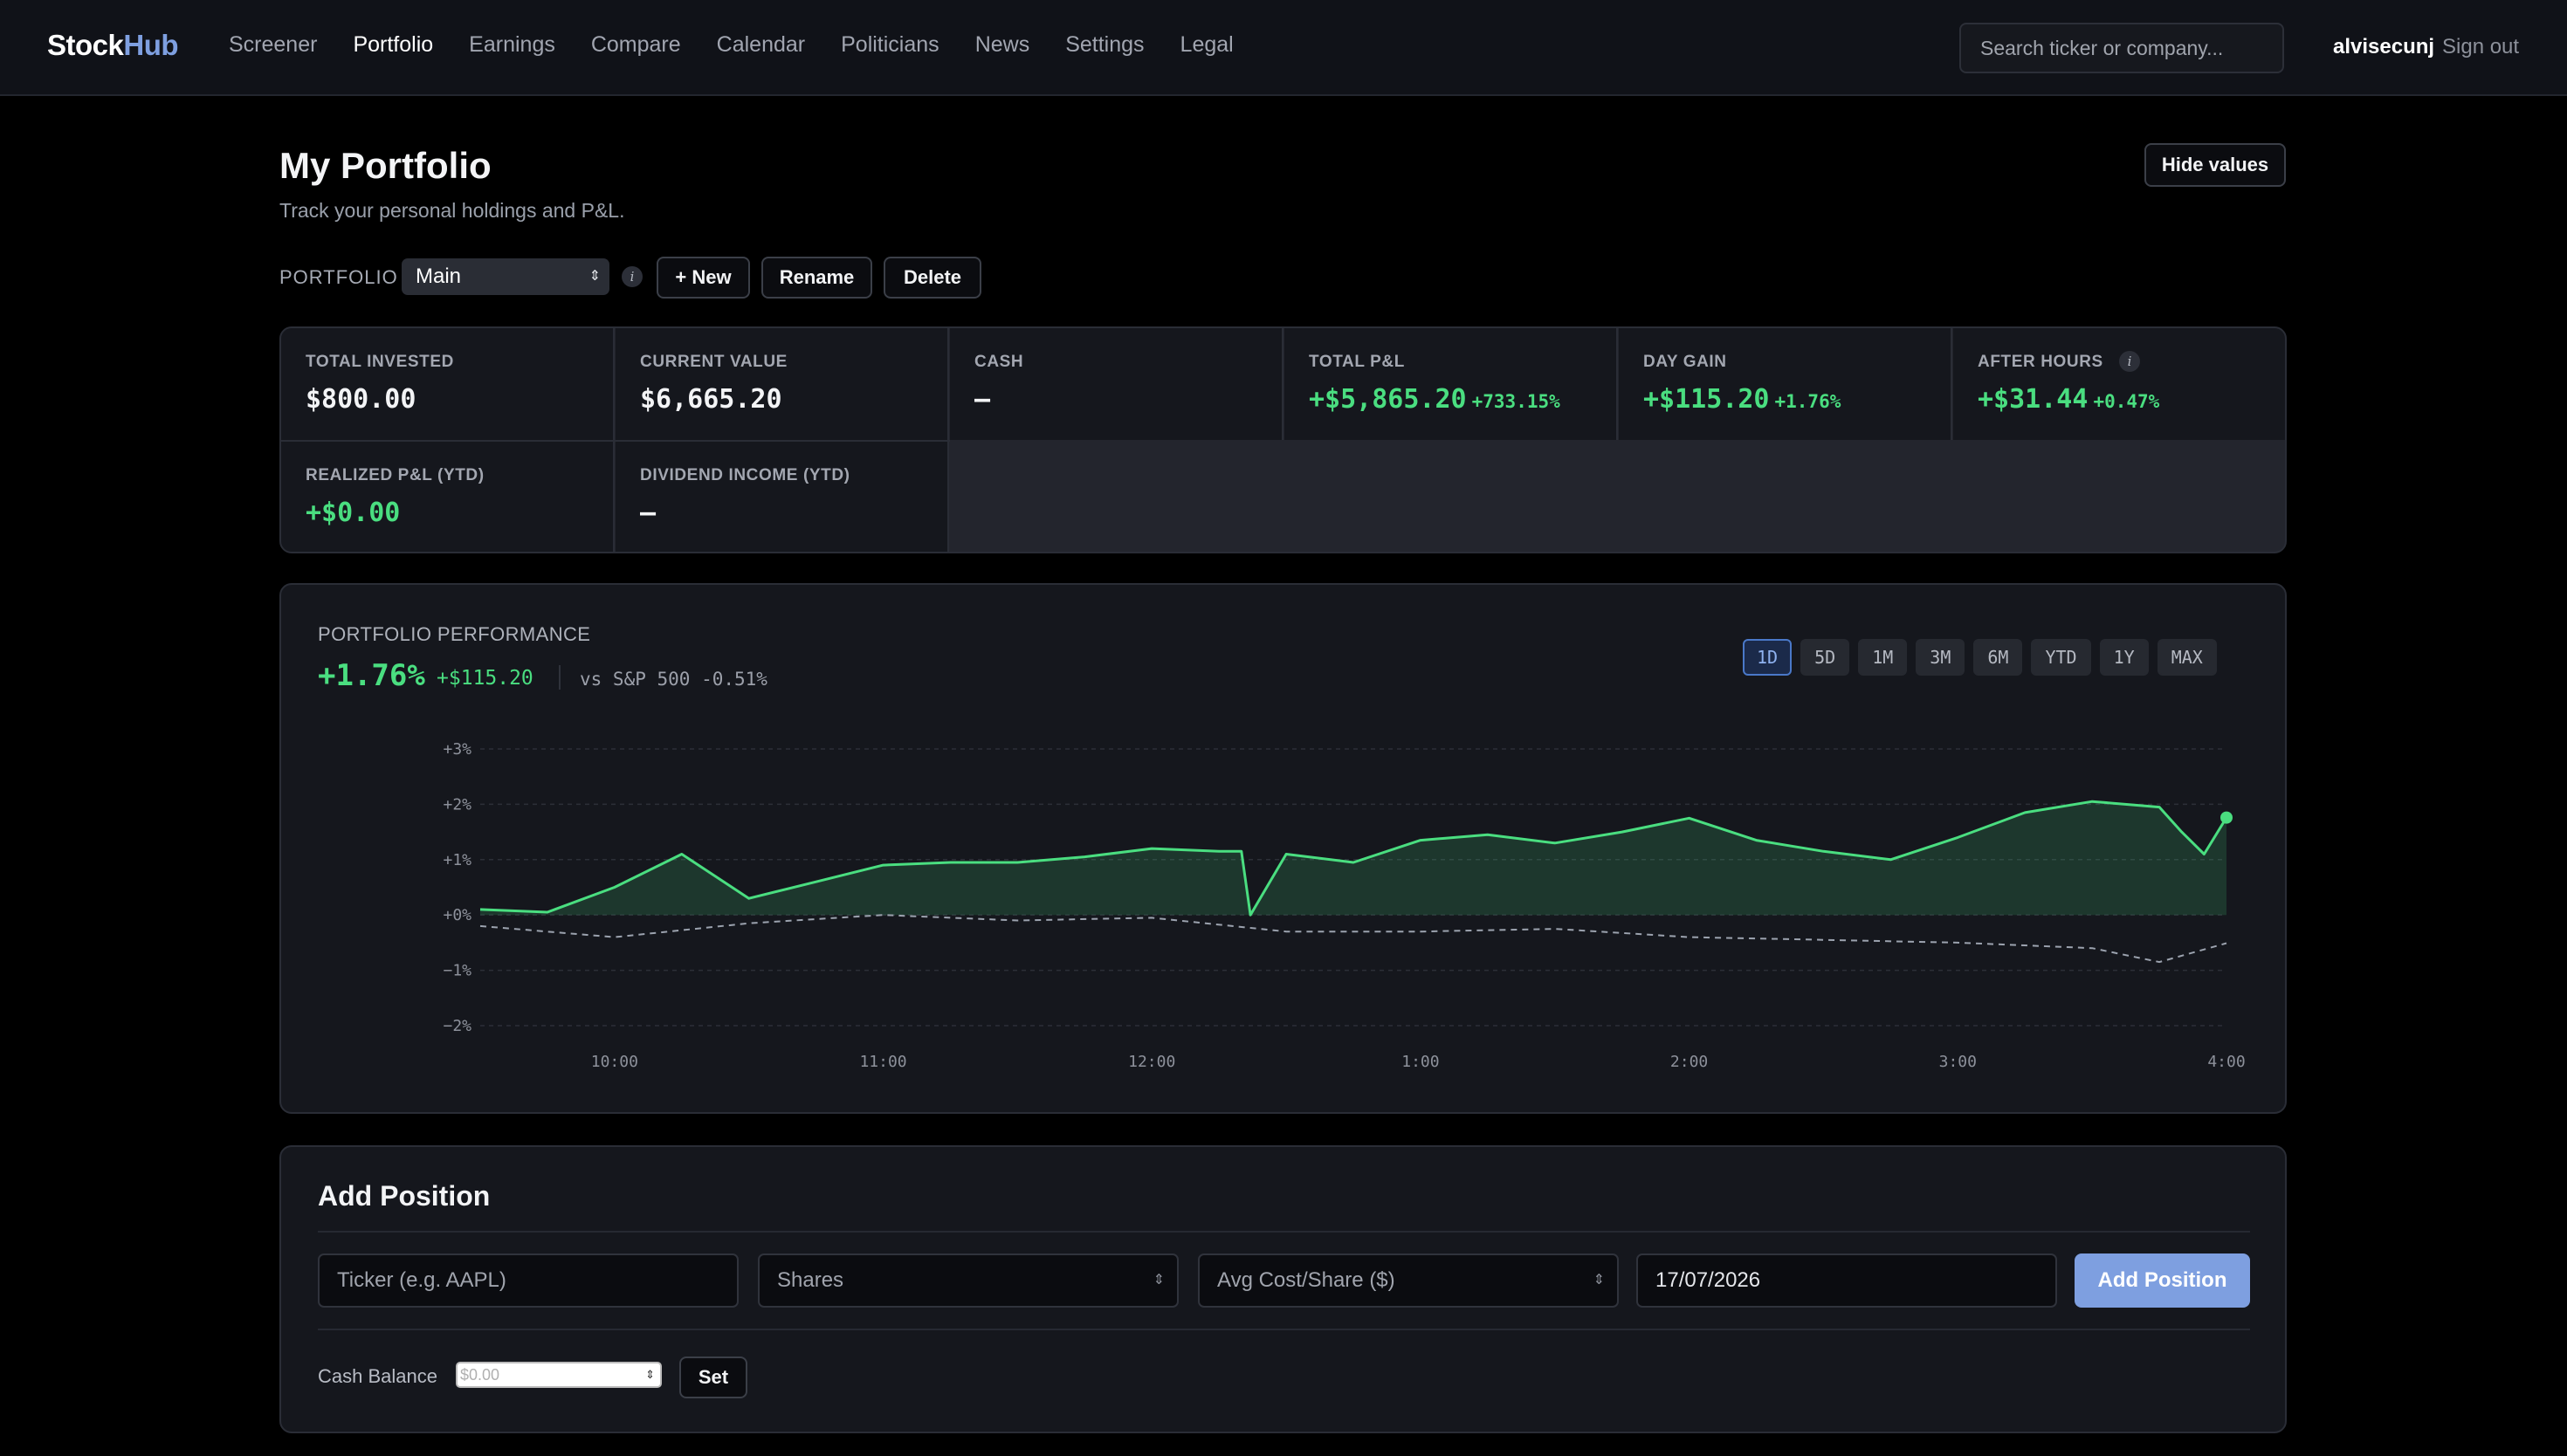 The width and height of the screenshot is (2567, 1456). What do you see at coordinates (151, 45) in the screenshot?
I see `logo-text-hub: Hub` at bounding box center [151, 45].